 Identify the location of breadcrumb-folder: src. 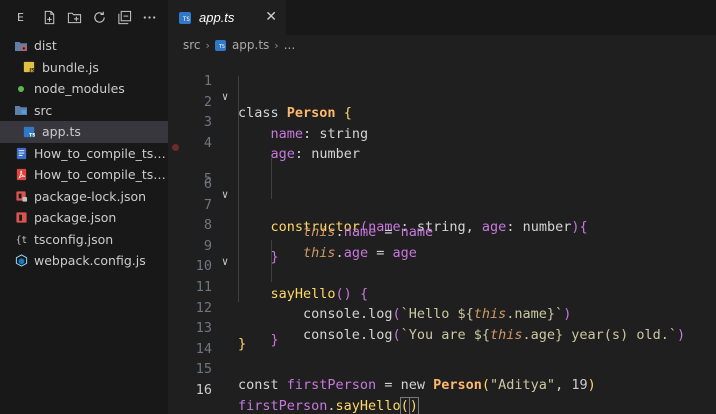
(192, 45).